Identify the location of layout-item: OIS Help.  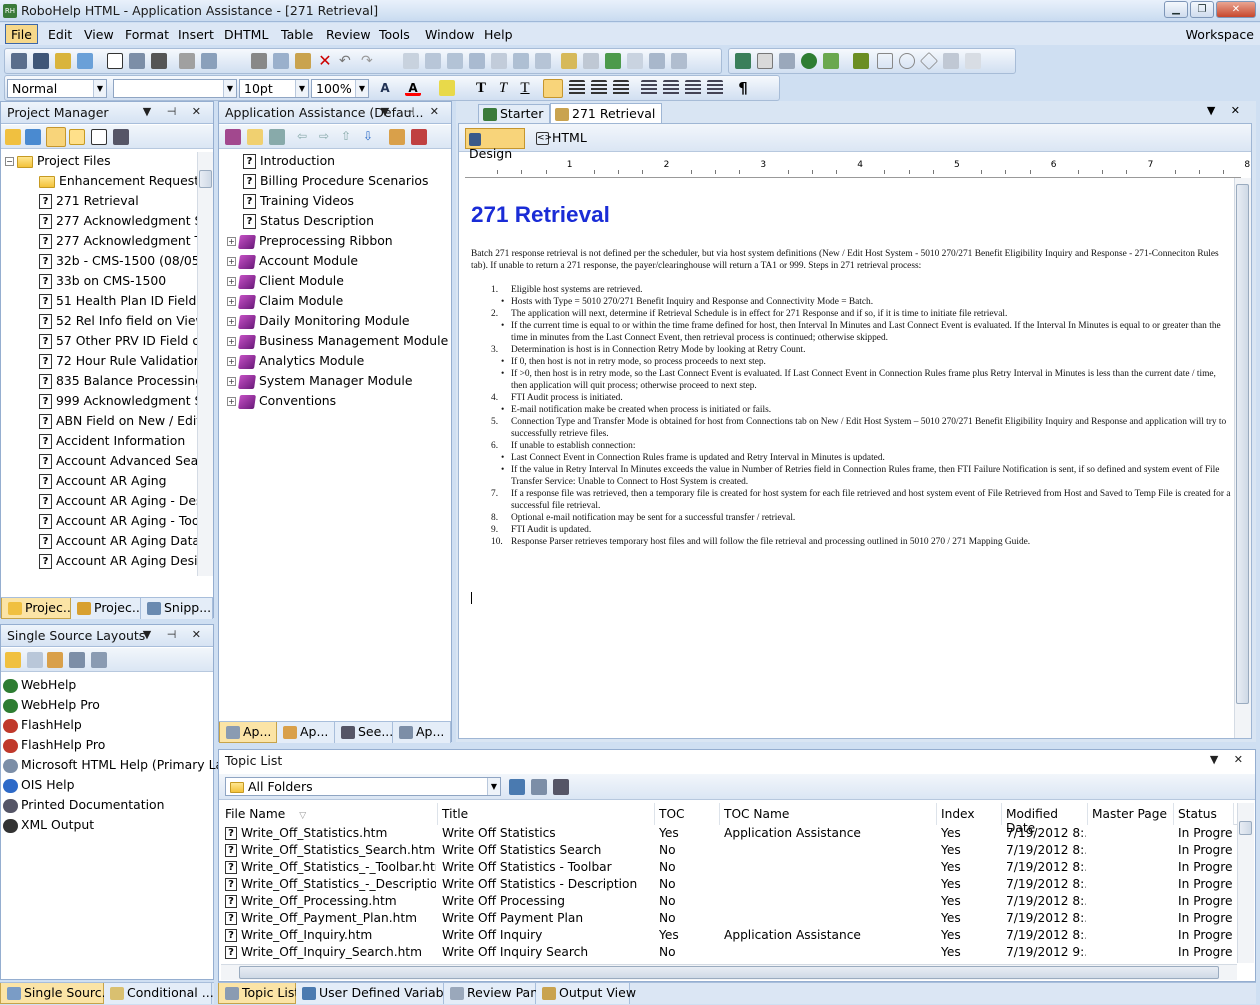
(38, 787).